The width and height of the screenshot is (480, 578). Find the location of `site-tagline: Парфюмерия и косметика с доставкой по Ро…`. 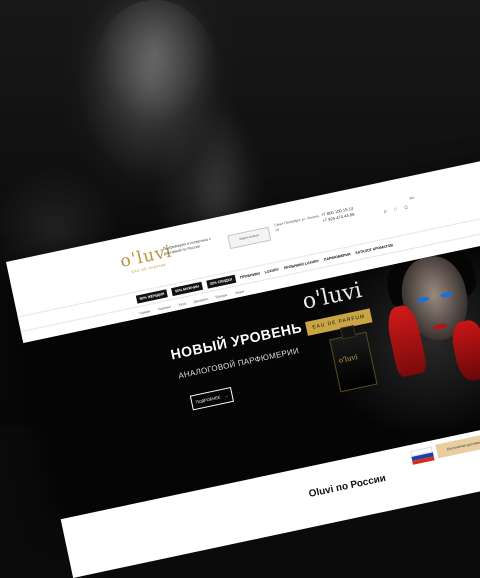

site-tagline: Парфюмерия и косметика с доставкой по Ро… is located at coordinates (187, 246).